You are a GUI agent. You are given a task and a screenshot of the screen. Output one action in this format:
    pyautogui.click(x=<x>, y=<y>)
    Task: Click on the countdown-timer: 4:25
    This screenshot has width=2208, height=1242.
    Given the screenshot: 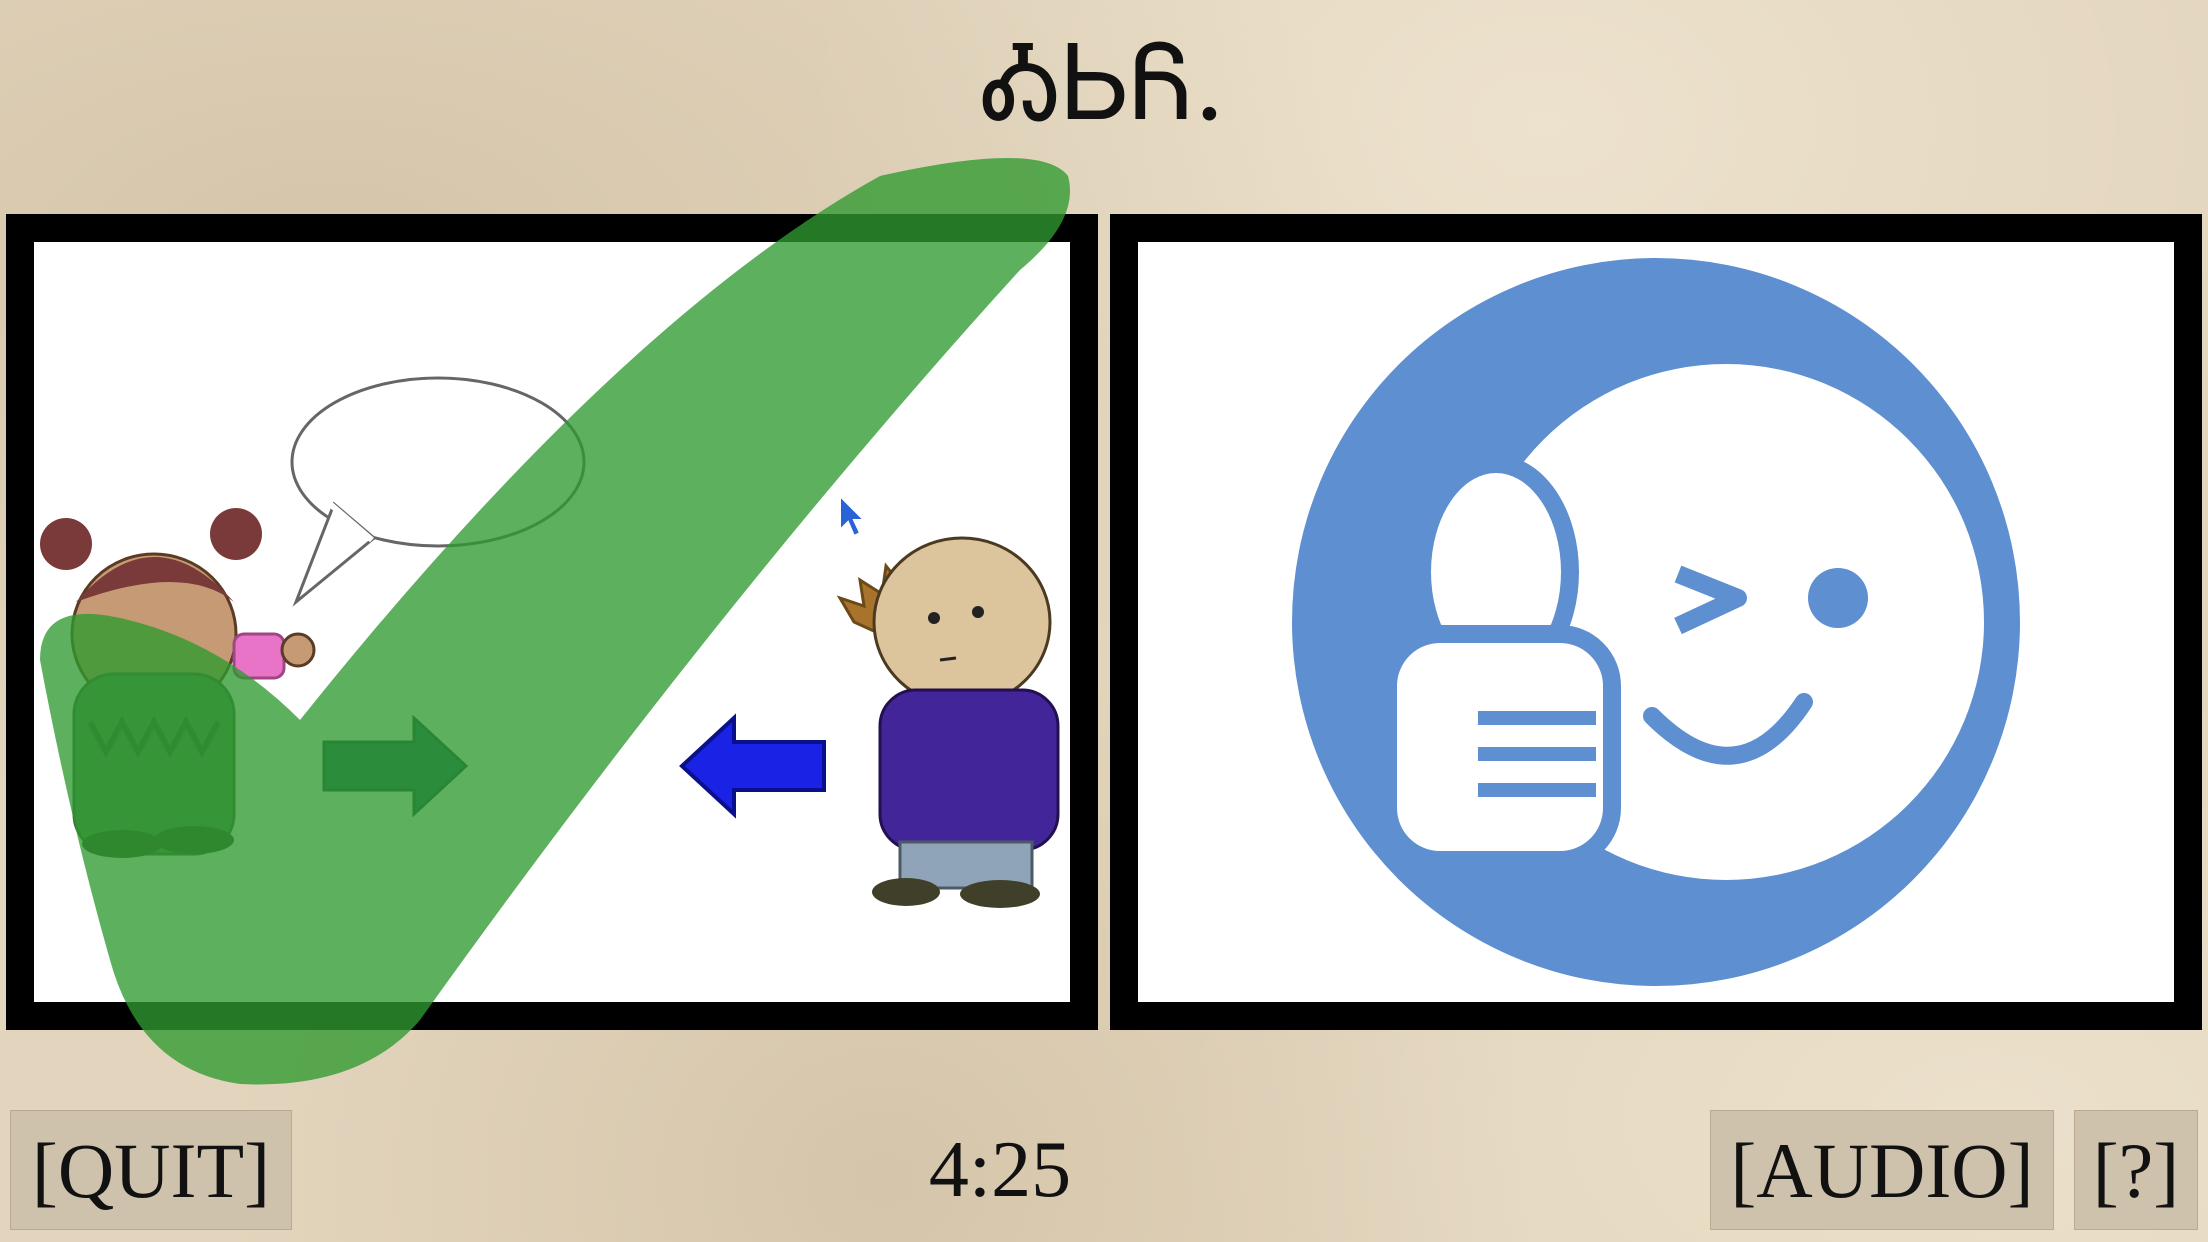 What is the action you would take?
    pyautogui.click(x=1000, y=1170)
    